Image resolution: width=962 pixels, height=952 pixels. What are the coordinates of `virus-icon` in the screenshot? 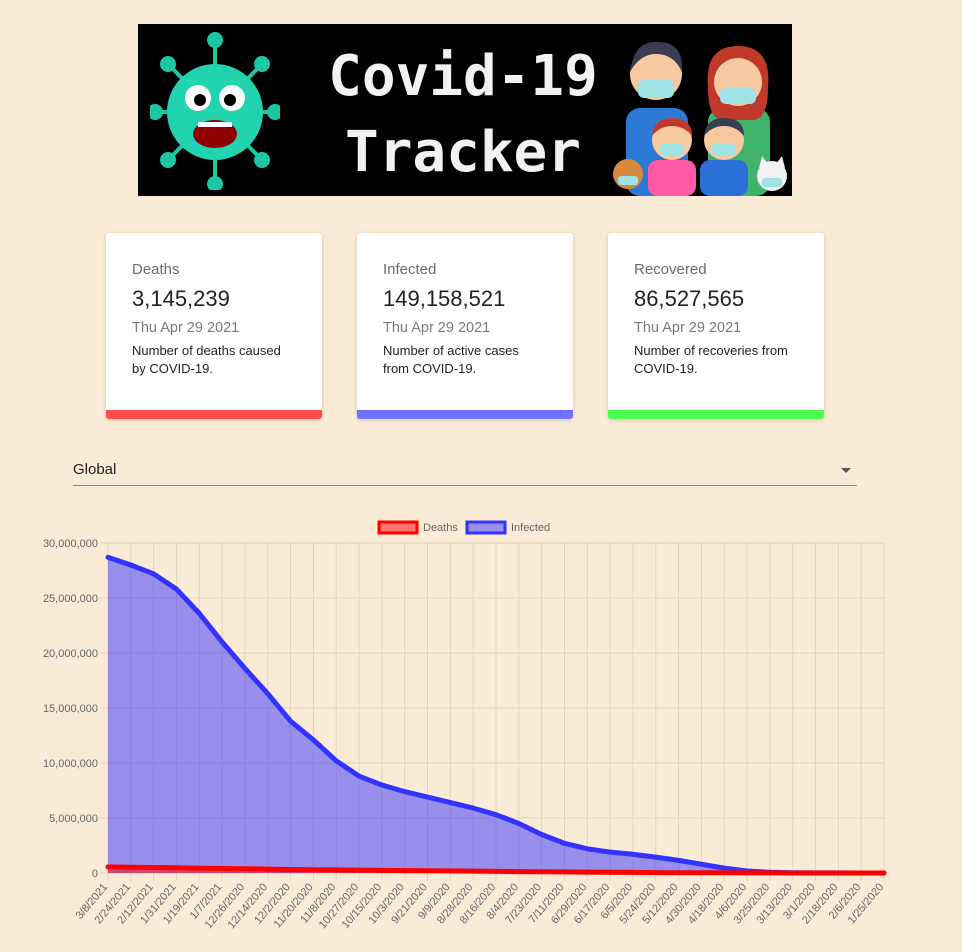 It's located at (215, 111).